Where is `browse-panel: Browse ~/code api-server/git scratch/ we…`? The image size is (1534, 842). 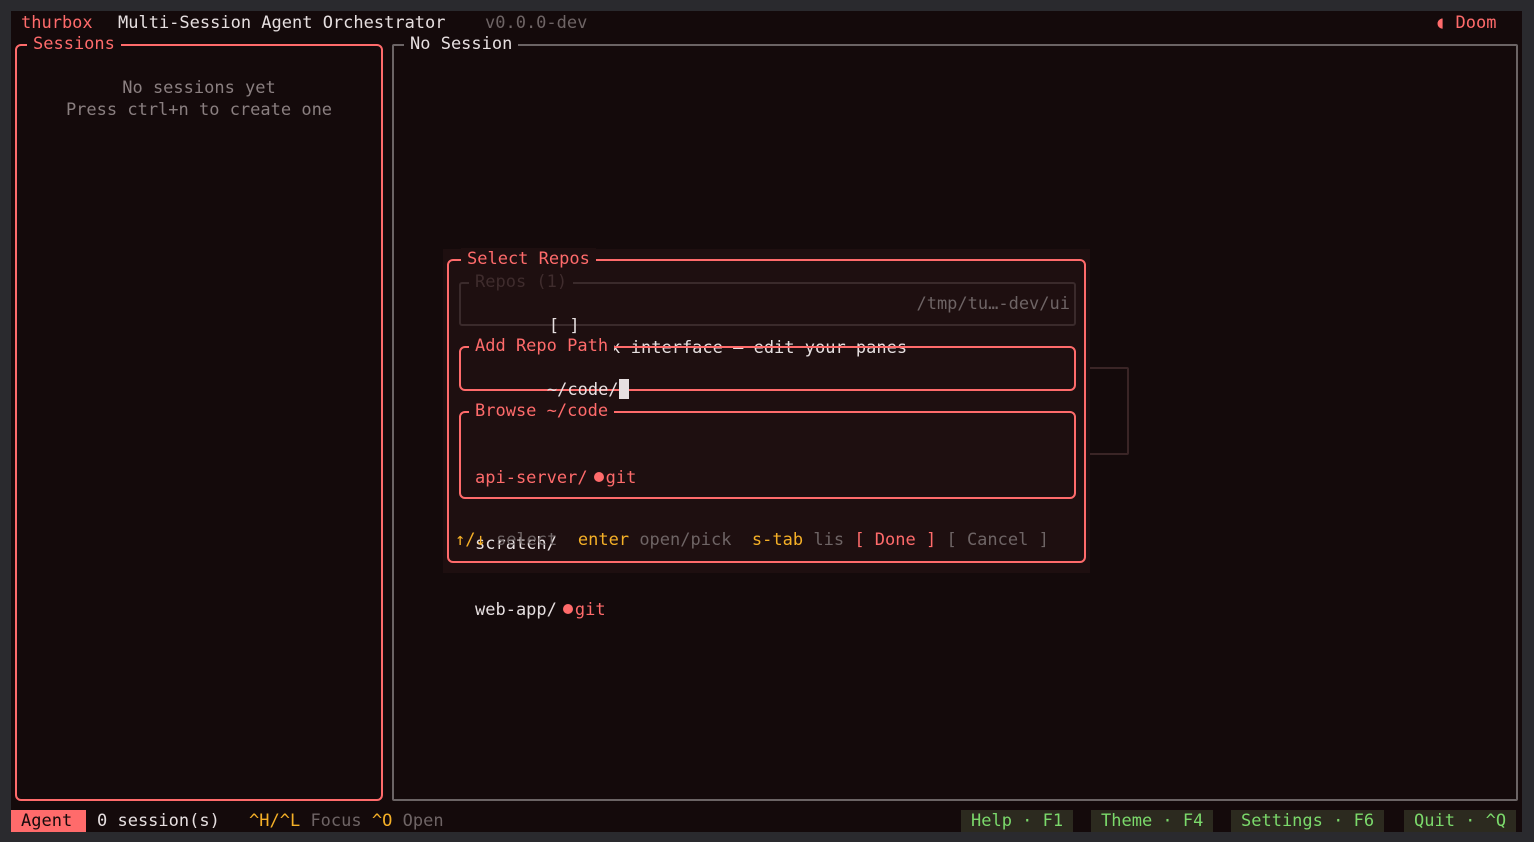 browse-panel: Browse ~/code api-server/git scratch/ we… is located at coordinates (767, 510).